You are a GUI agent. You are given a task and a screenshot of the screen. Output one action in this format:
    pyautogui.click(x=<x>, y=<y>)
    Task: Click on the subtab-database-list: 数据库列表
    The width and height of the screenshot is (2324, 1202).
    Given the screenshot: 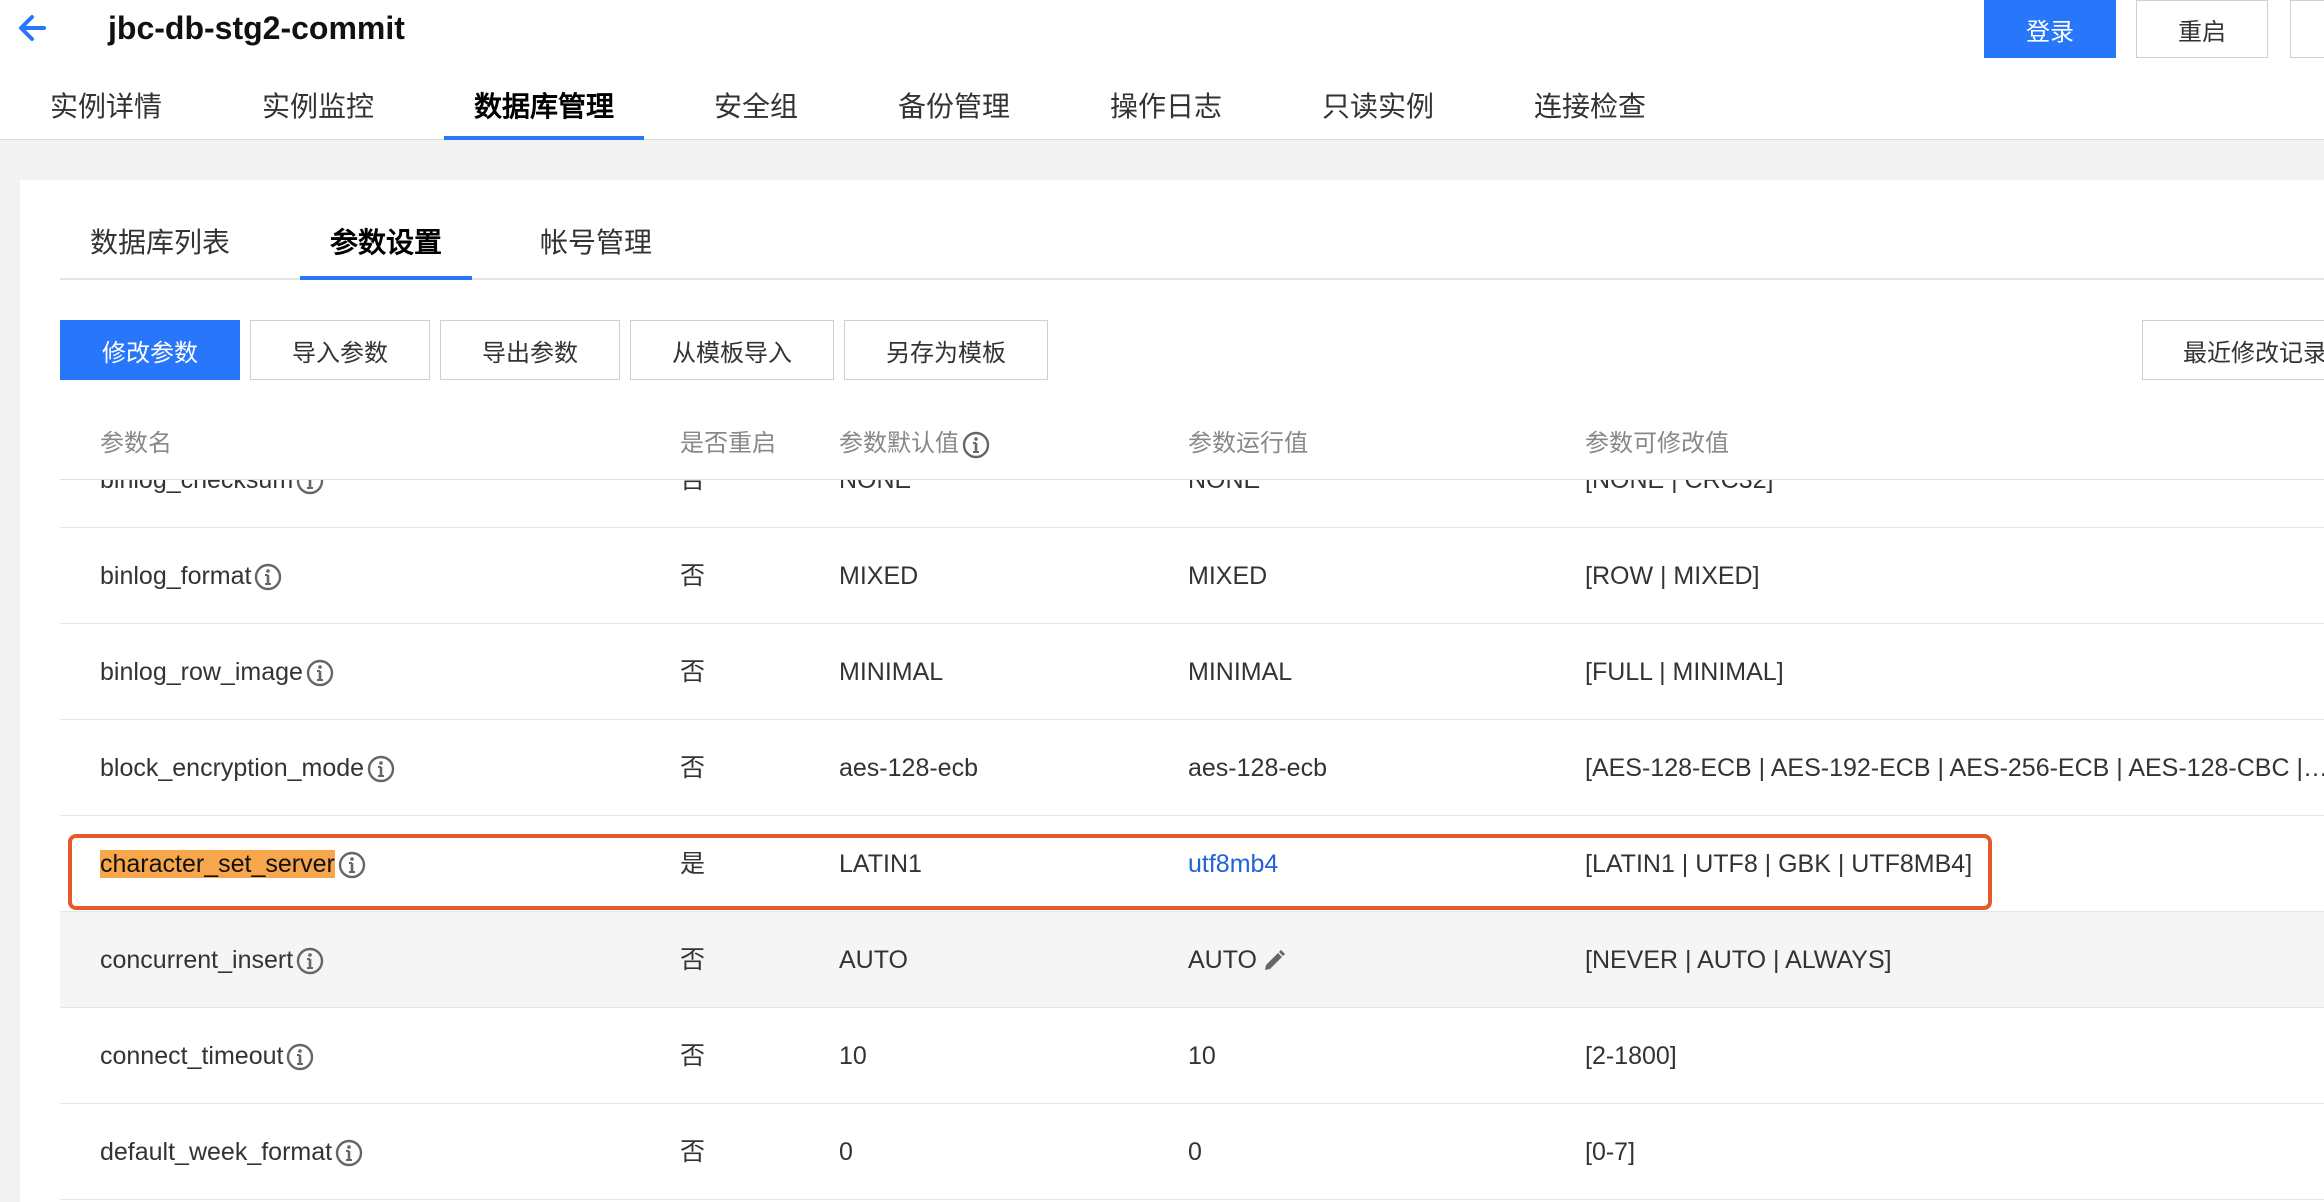 What is the action you would take?
    pyautogui.click(x=160, y=245)
    